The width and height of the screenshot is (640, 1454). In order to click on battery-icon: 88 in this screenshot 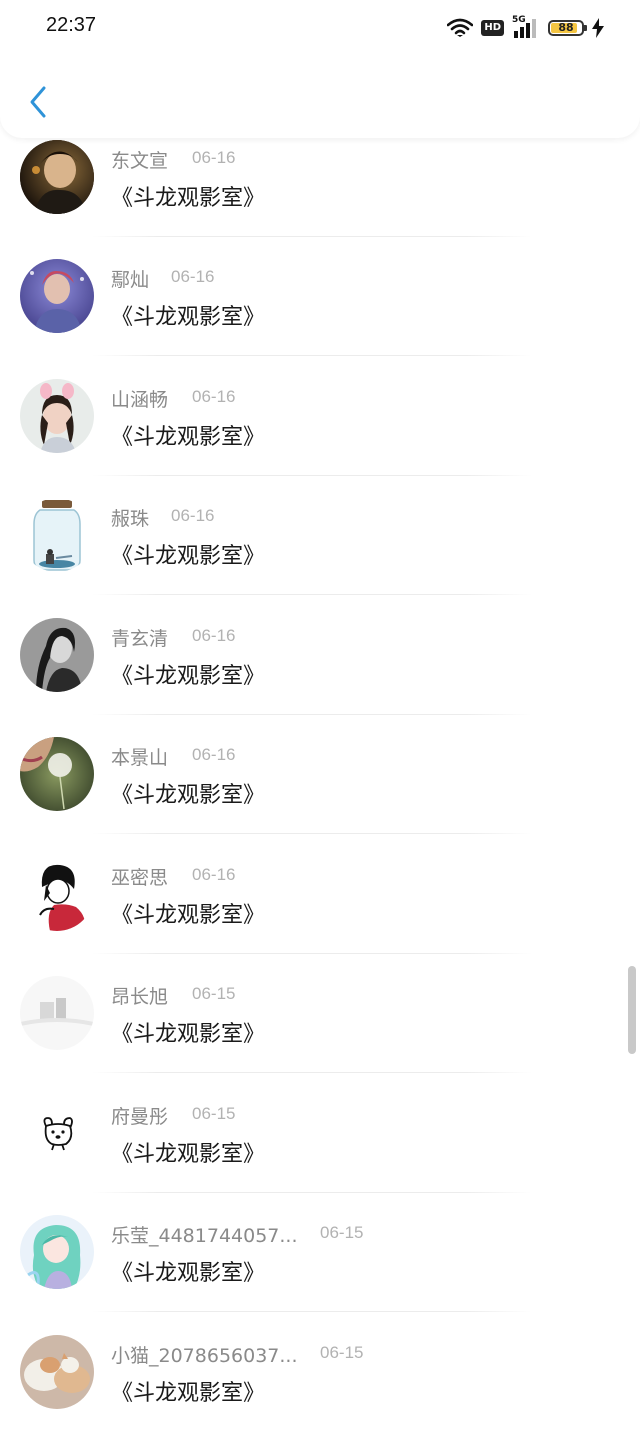, I will do `click(567, 28)`.